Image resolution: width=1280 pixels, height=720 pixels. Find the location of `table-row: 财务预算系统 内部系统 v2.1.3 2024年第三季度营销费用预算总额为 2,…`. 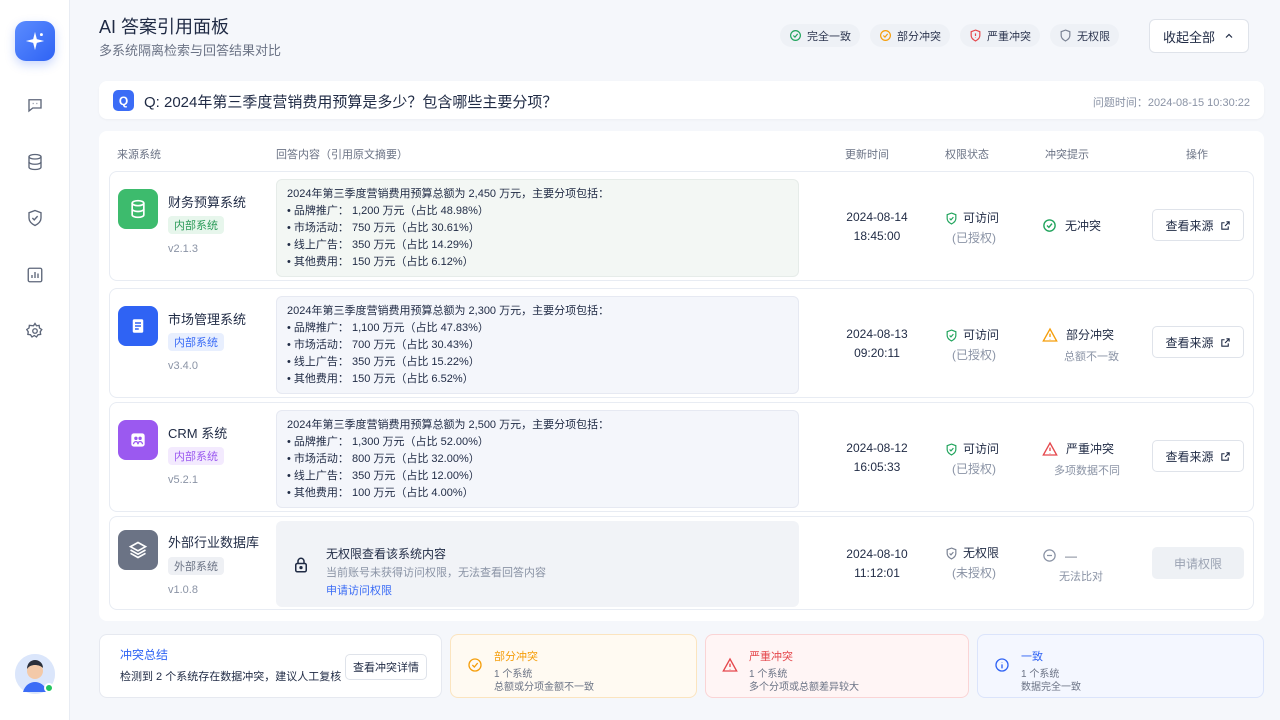

table-row: 财务预算系统 内部系统 v2.1.3 2024年第三季度营销费用预算总额为 2,… is located at coordinates (681, 226).